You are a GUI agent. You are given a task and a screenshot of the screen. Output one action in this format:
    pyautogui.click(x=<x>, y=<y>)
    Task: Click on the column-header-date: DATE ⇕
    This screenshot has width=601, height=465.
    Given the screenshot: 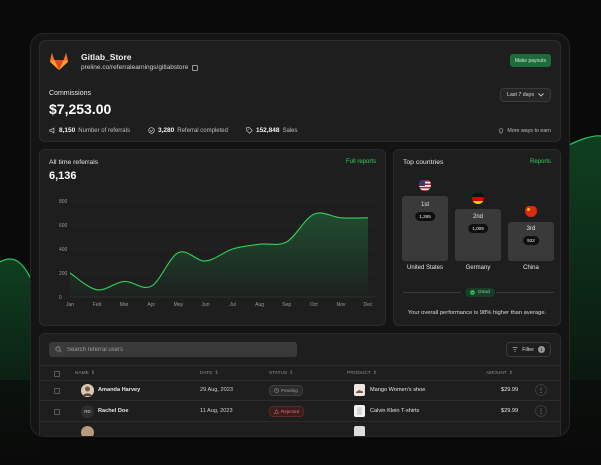 What is the action you would take?
    pyautogui.click(x=209, y=373)
    